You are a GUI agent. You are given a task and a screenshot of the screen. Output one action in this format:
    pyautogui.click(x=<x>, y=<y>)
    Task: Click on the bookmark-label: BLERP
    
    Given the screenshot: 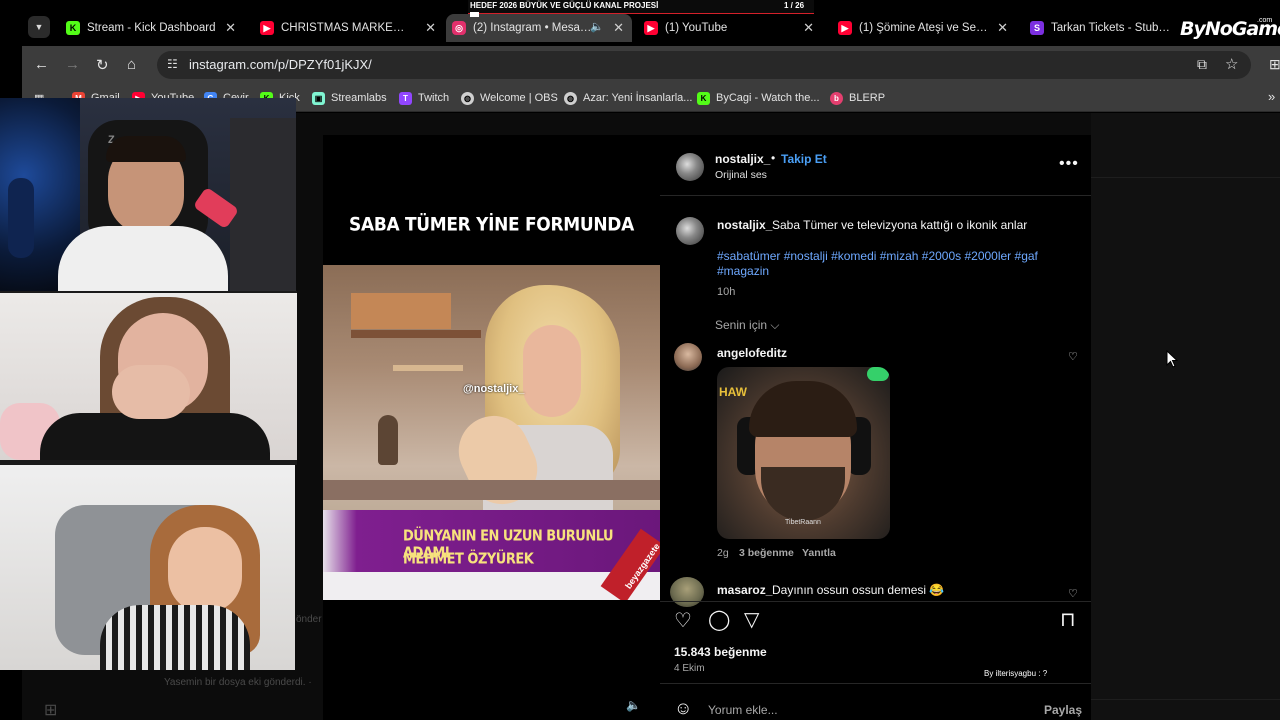 What is the action you would take?
    pyautogui.click(x=867, y=98)
    